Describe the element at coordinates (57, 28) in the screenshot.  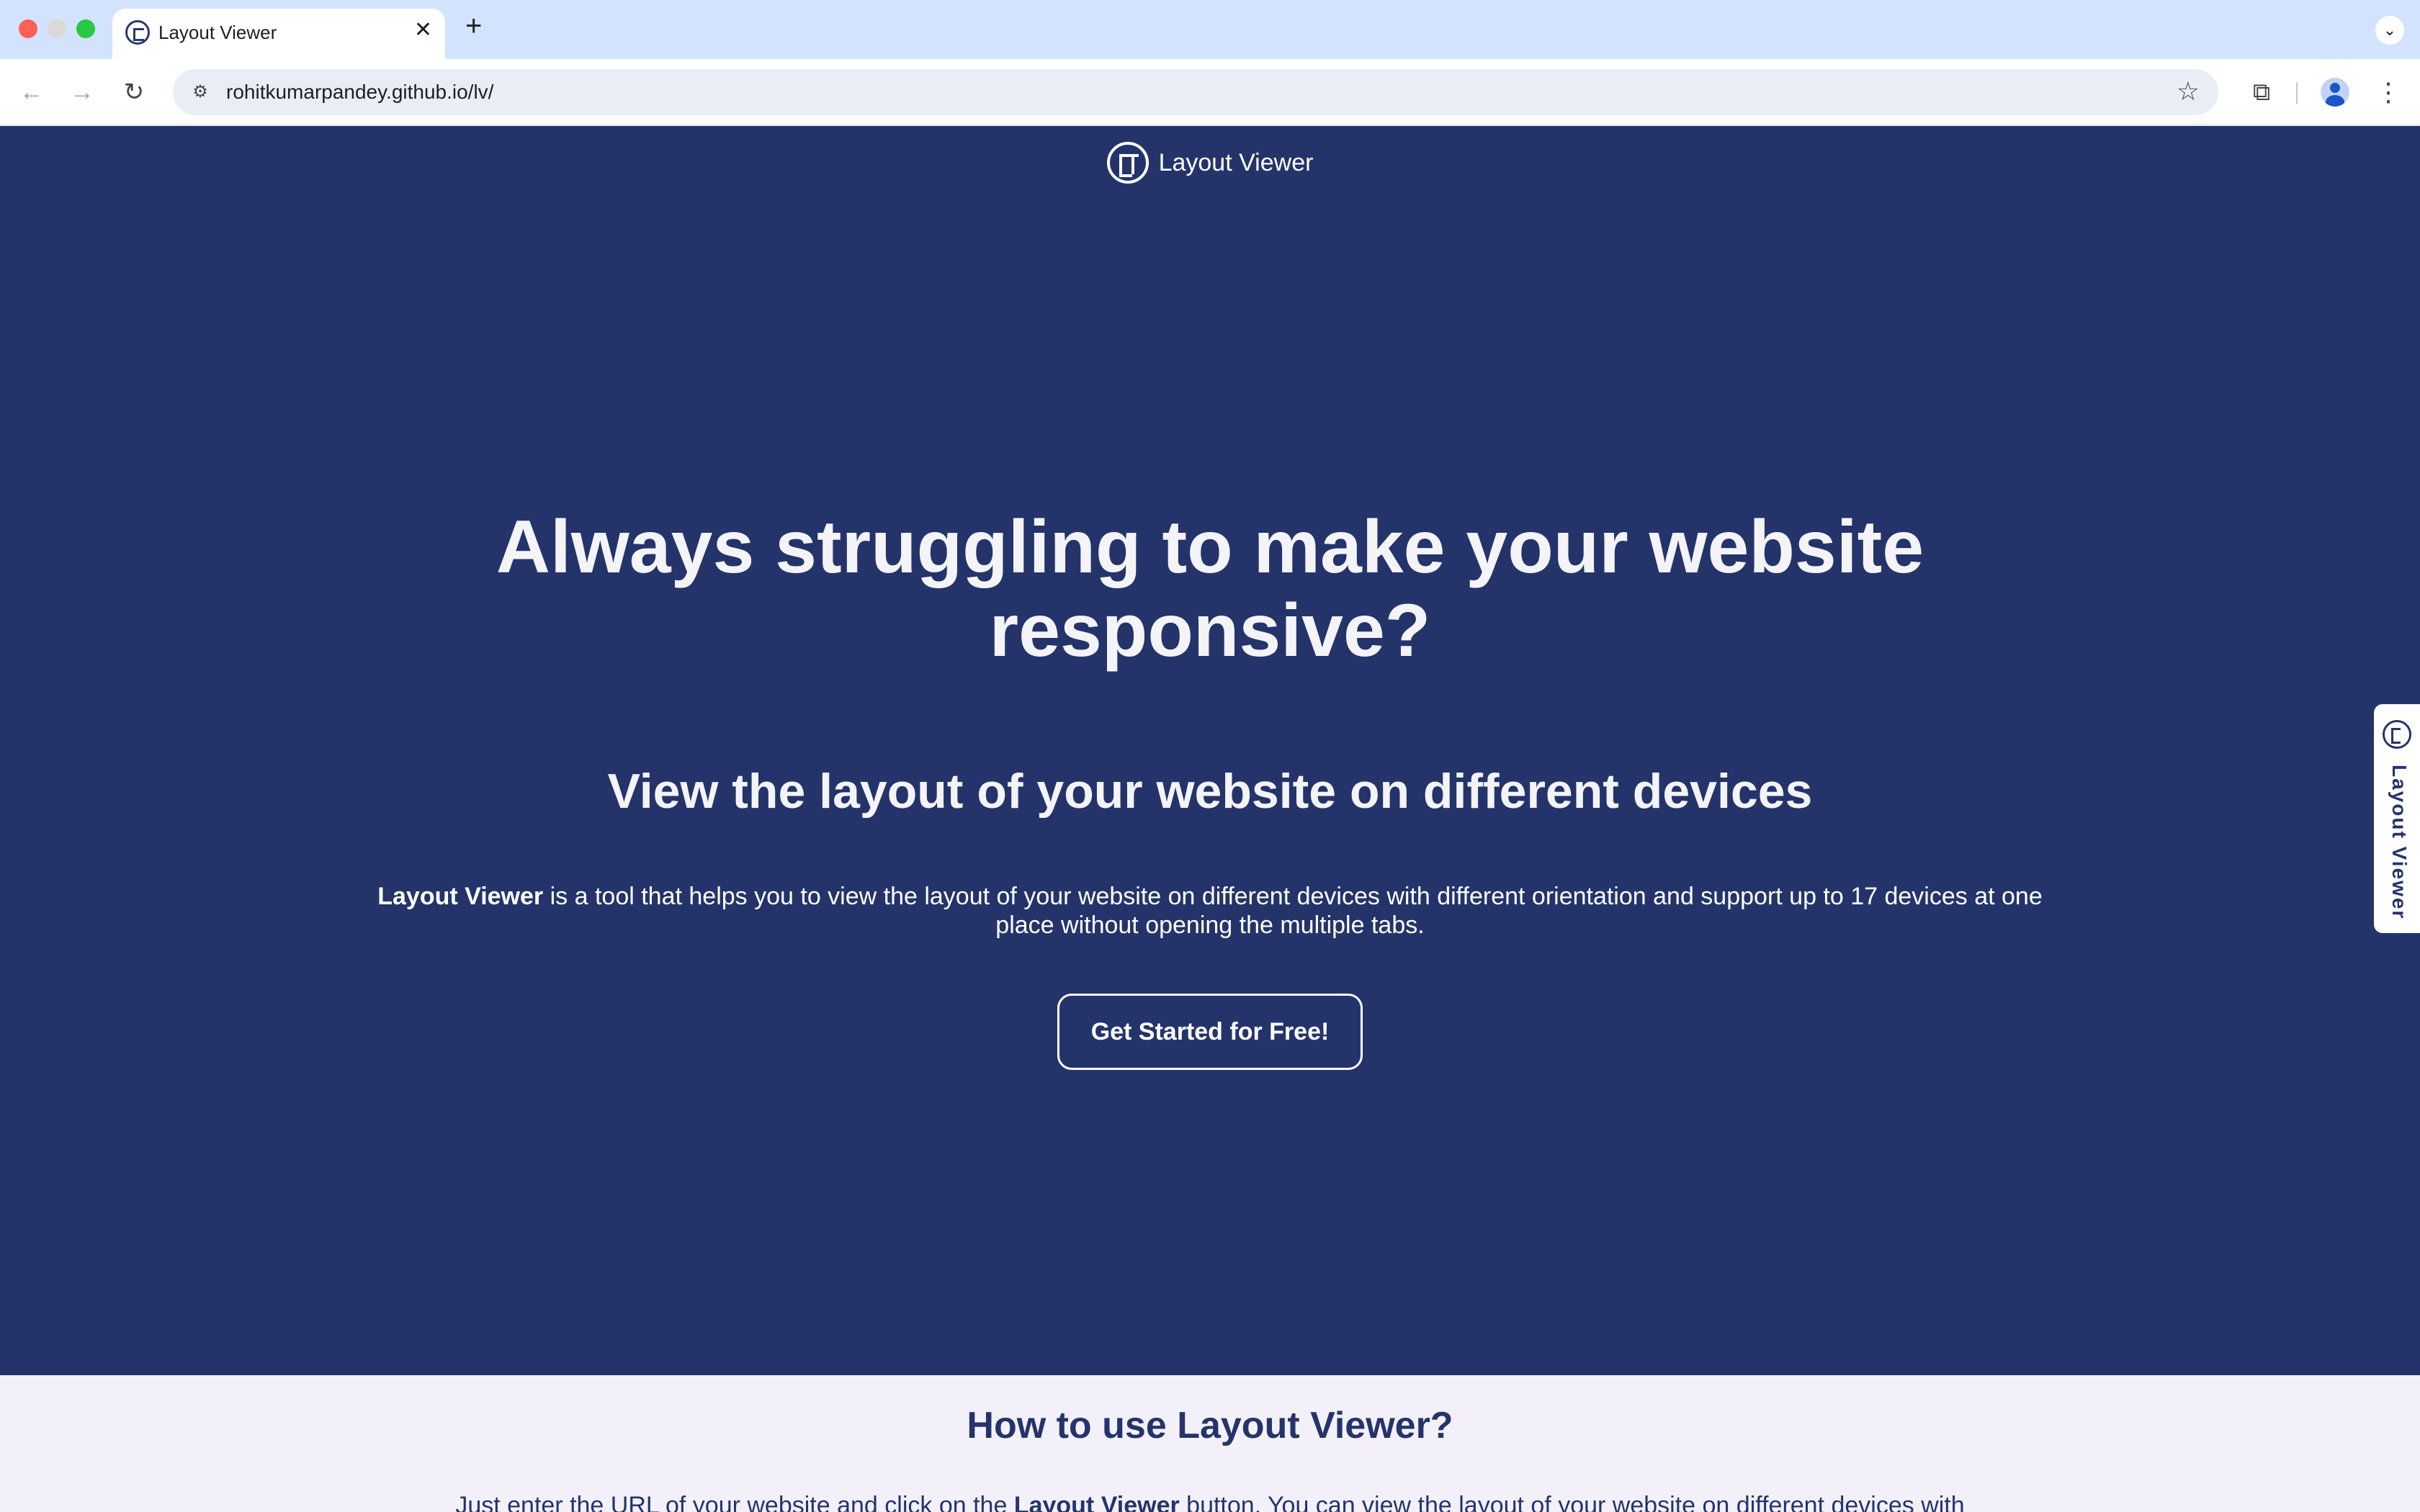
I see `window-minimize-button` at that location.